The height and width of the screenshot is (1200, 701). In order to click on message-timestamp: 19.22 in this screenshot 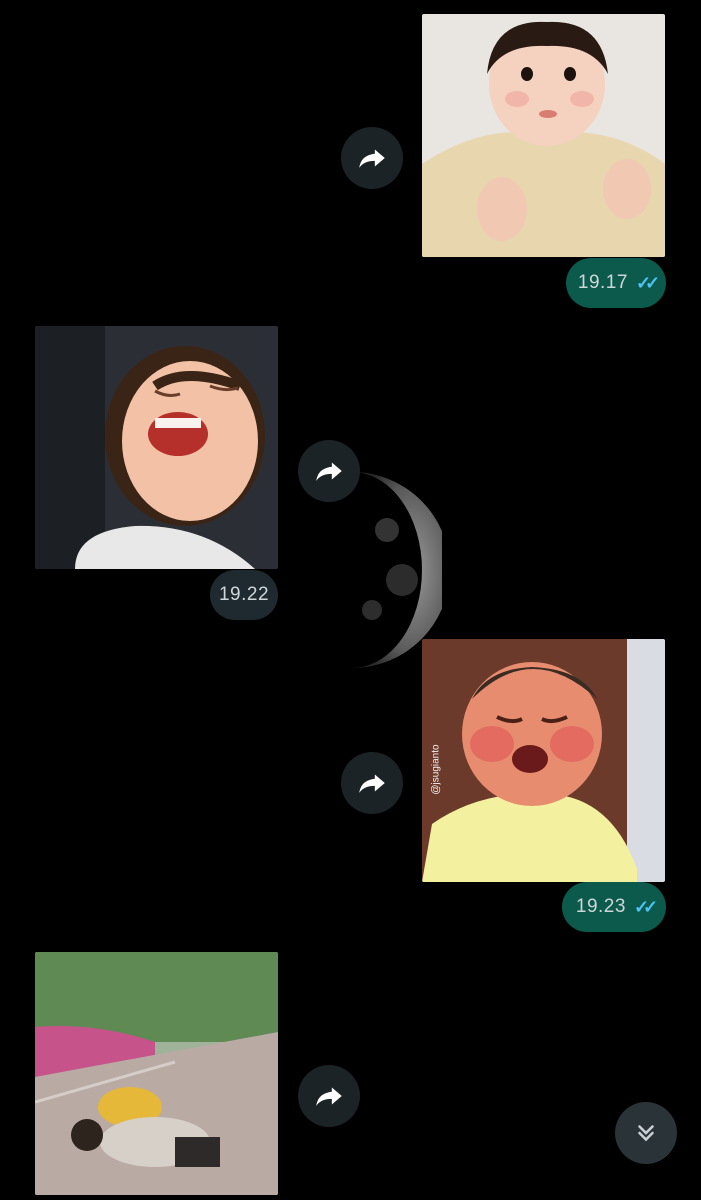, I will do `click(244, 595)`.